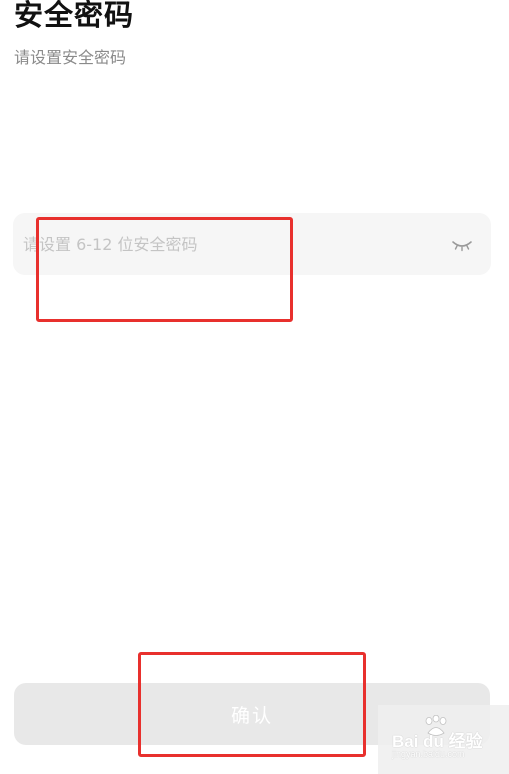 Image resolution: width=509 pixels, height=774 pixels. What do you see at coordinates (74, 16) in the screenshot?
I see `page-title: 安全密码` at bounding box center [74, 16].